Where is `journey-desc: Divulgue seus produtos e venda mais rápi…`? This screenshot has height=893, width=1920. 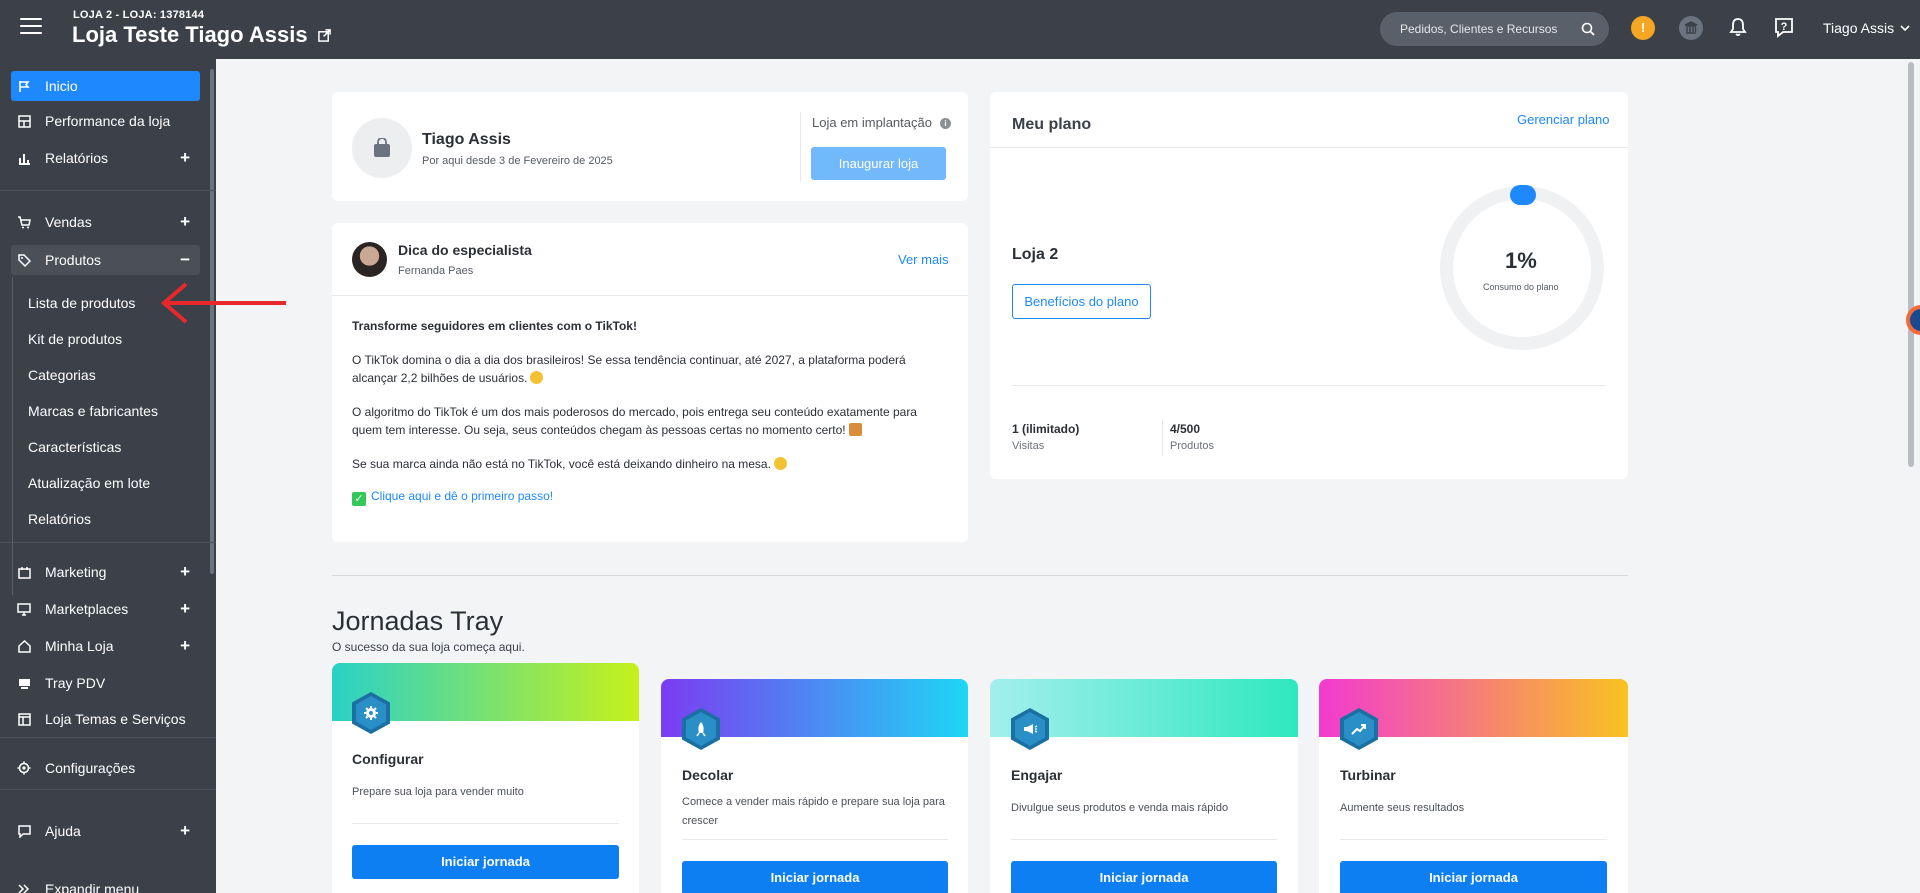 journey-desc: Divulgue seus produtos e venda mais rápi… is located at coordinates (1120, 808).